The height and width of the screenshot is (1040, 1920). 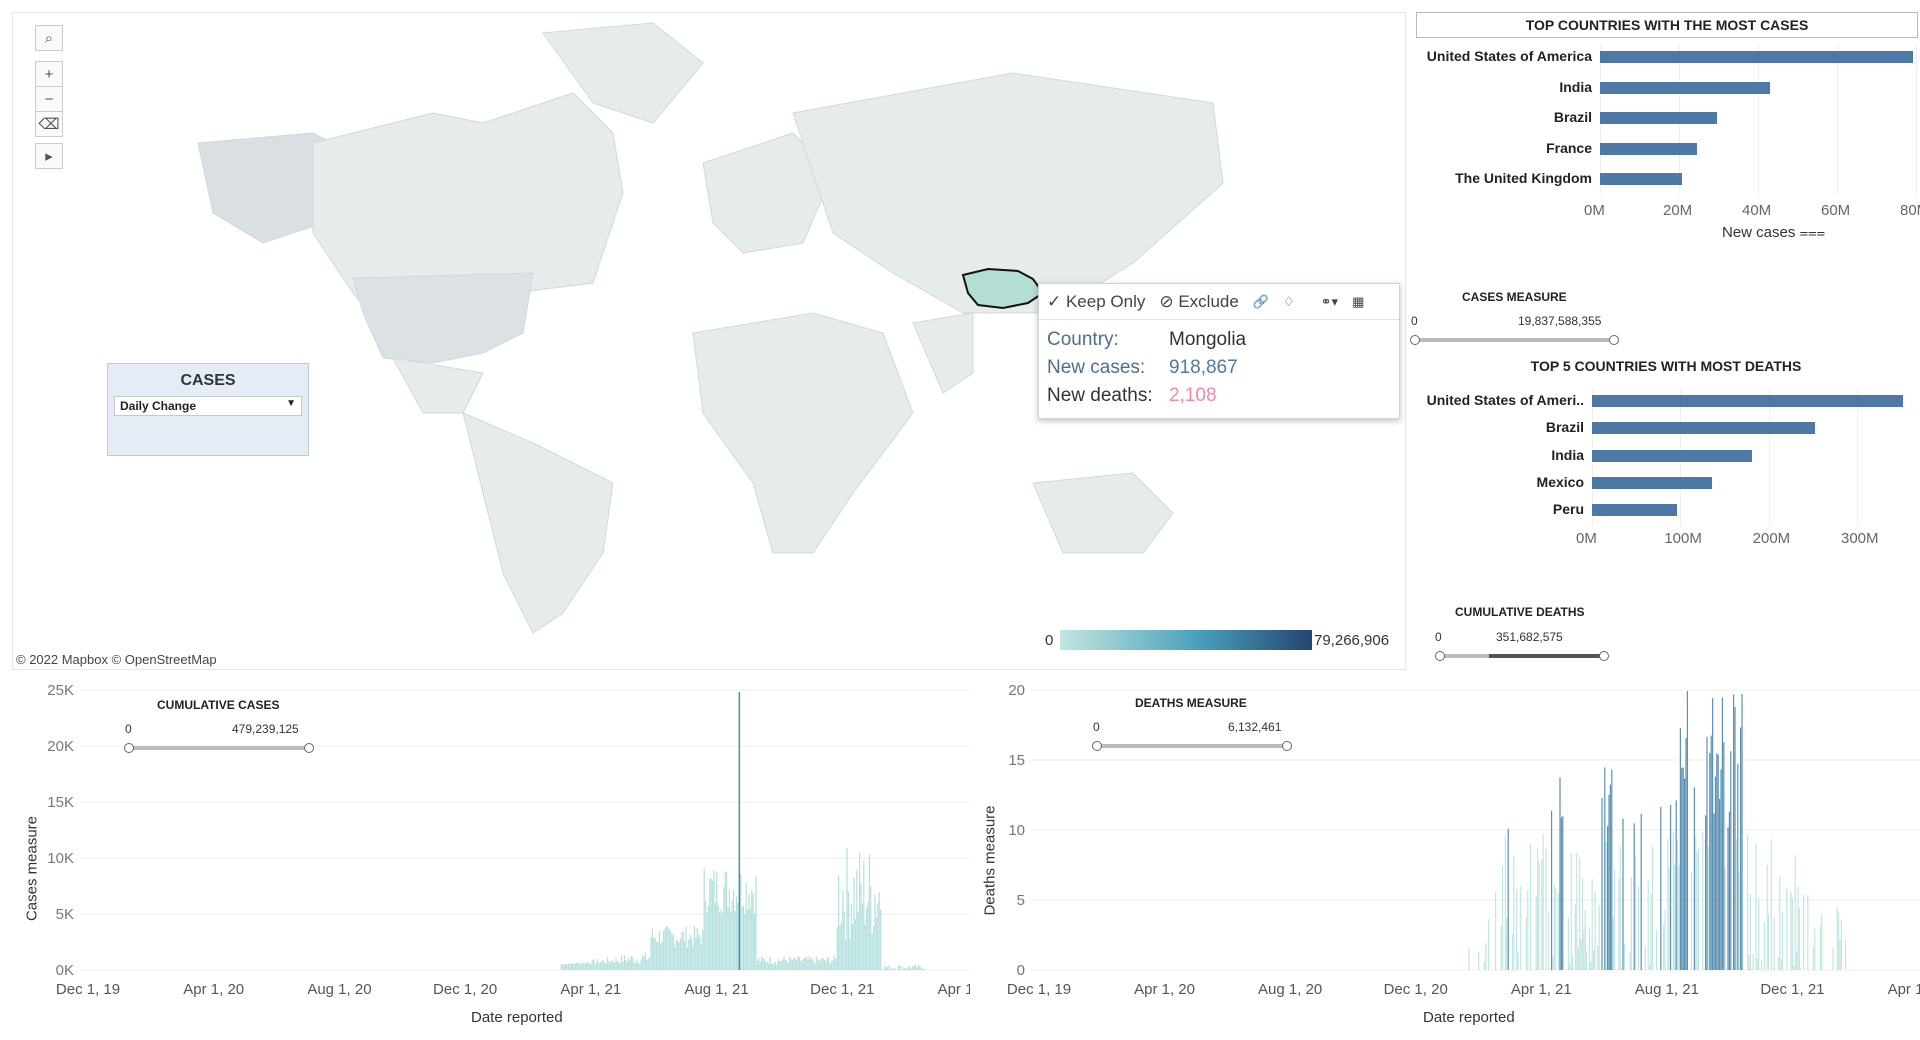 I want to click on deaths-measure-slider, so click(x=1192, y=746).